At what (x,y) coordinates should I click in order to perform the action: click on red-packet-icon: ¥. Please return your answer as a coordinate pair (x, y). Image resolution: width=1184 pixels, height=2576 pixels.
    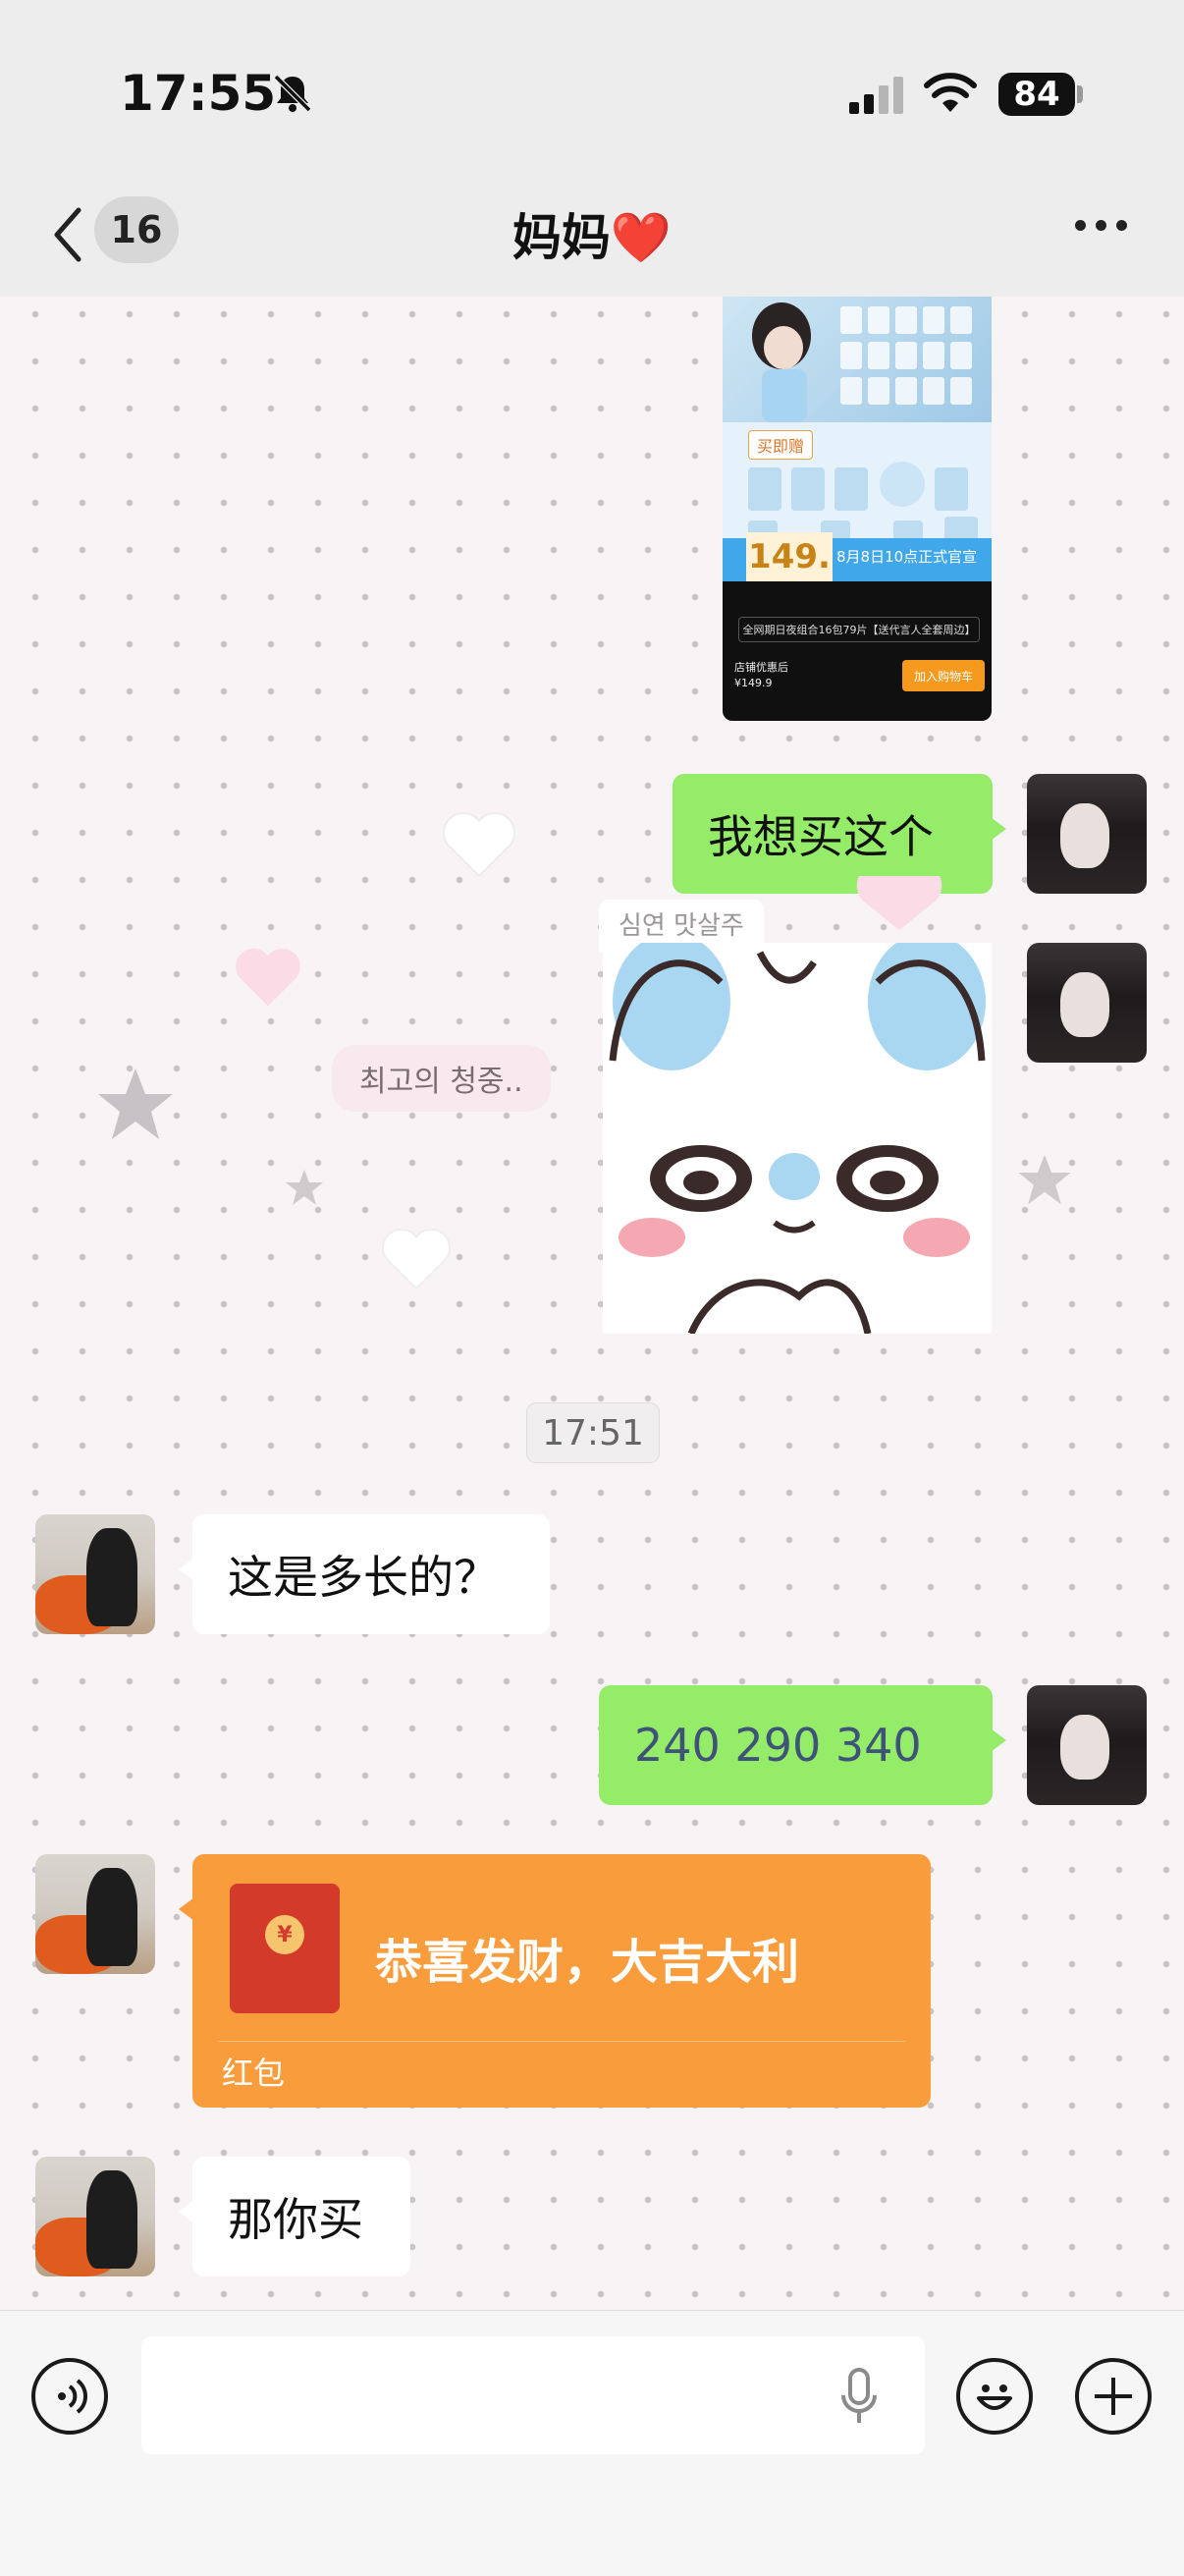
    Looking at the image, I should click on (285, 1948).